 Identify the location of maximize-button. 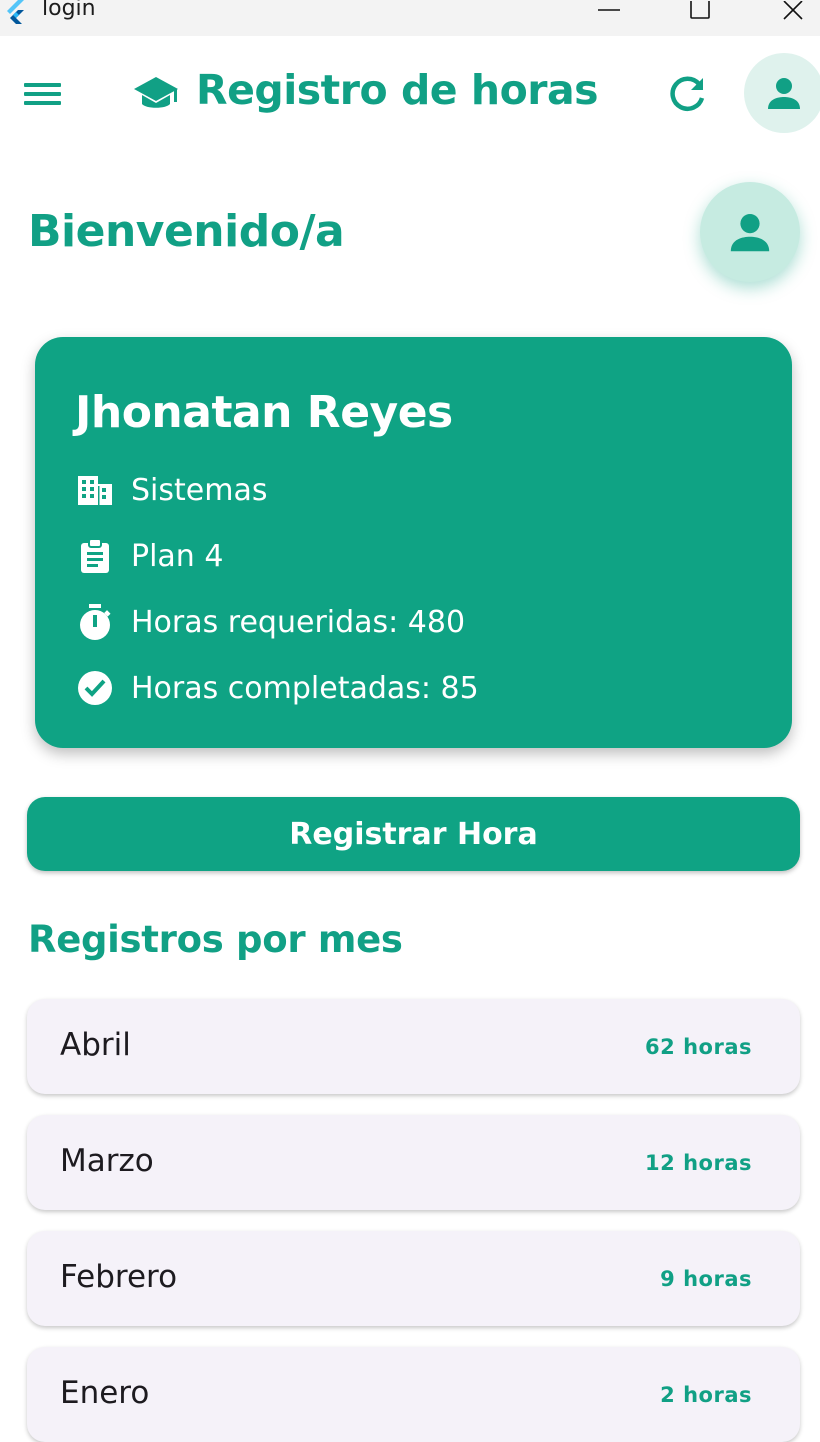
(700, 12).